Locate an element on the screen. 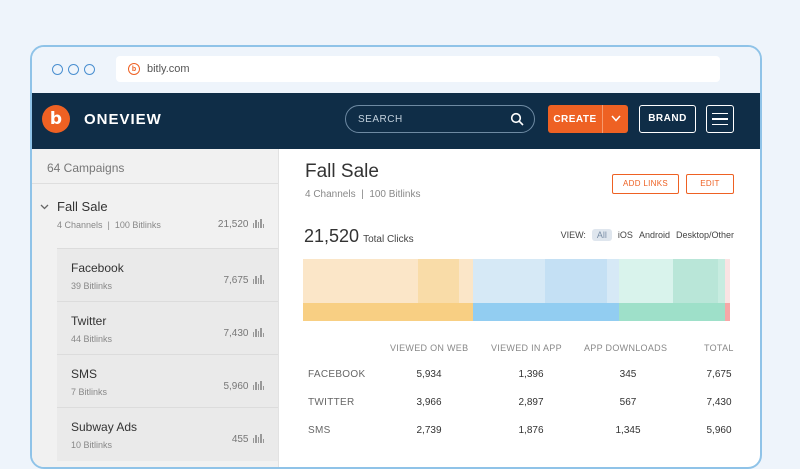 The width and height of the screenshot is (800, 469). brand-button: BRAND is located at coordinates (667, 119).